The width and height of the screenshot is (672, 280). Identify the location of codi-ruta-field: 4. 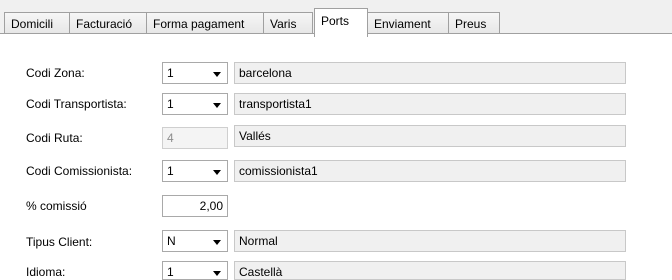
(195, 138).